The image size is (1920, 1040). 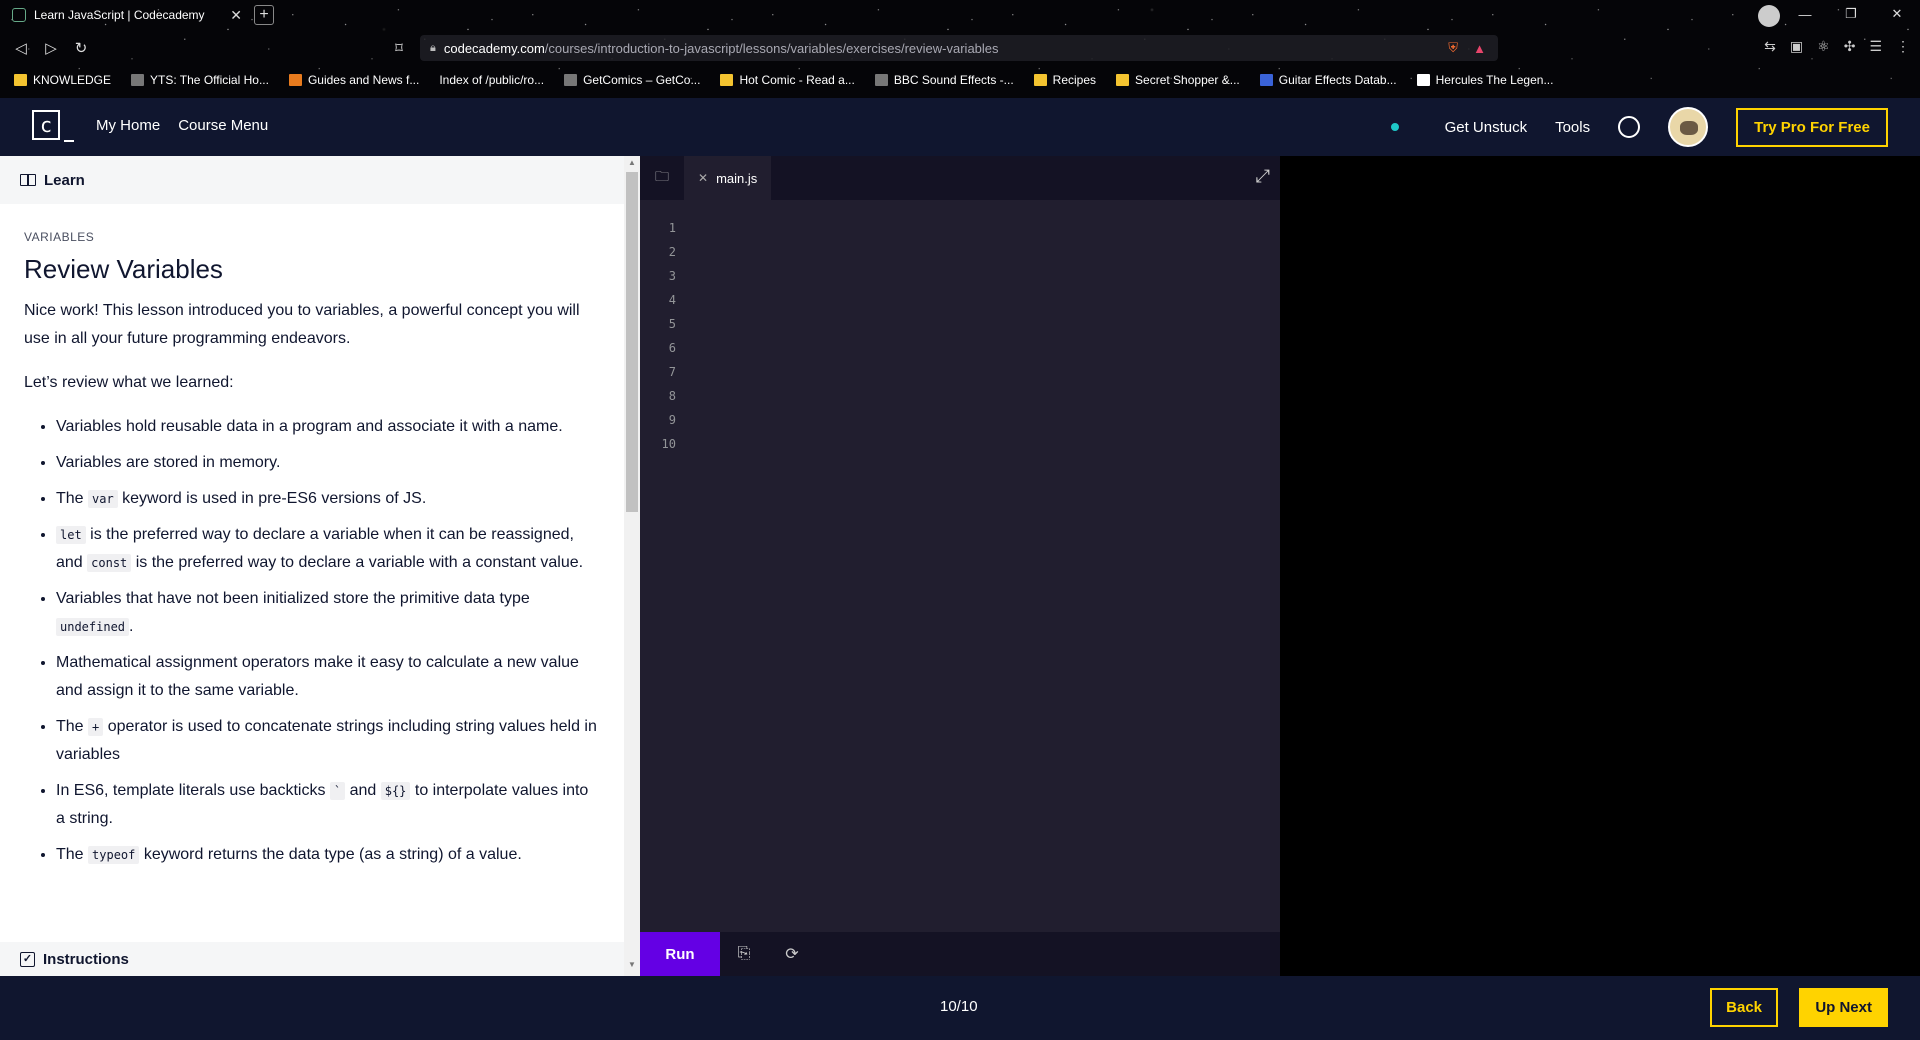 What do you see at coordinates (1823, 46) in the screenshot?
I see `extension-react-icon: ⚛` at bounding box center [1823, 46].